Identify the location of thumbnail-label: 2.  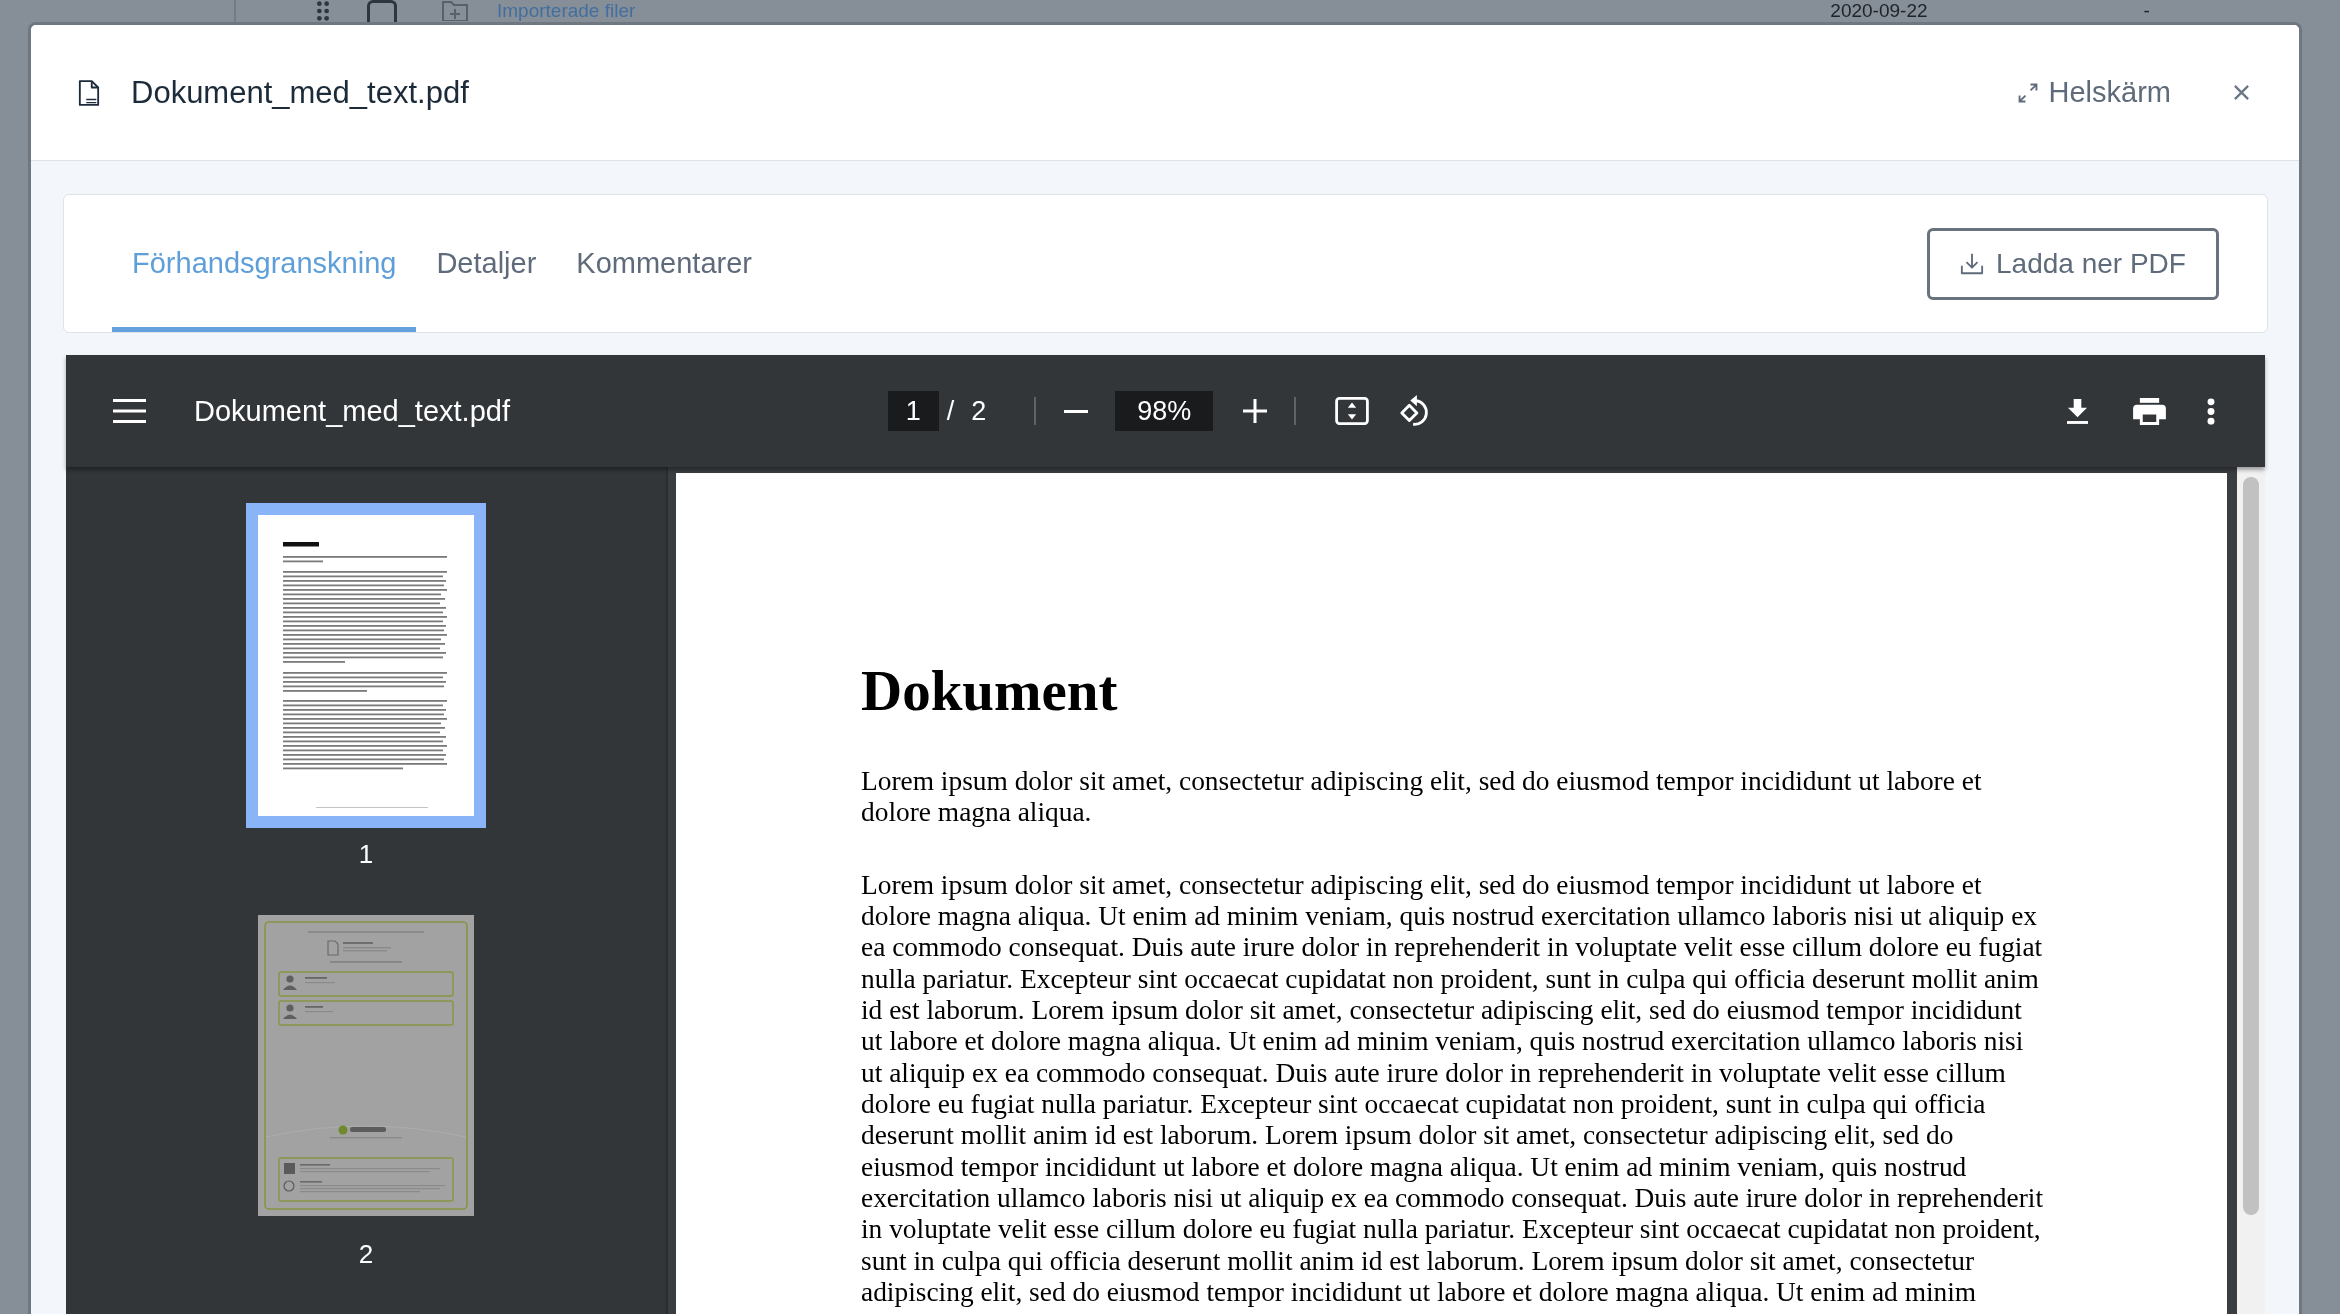
(366, 1254).